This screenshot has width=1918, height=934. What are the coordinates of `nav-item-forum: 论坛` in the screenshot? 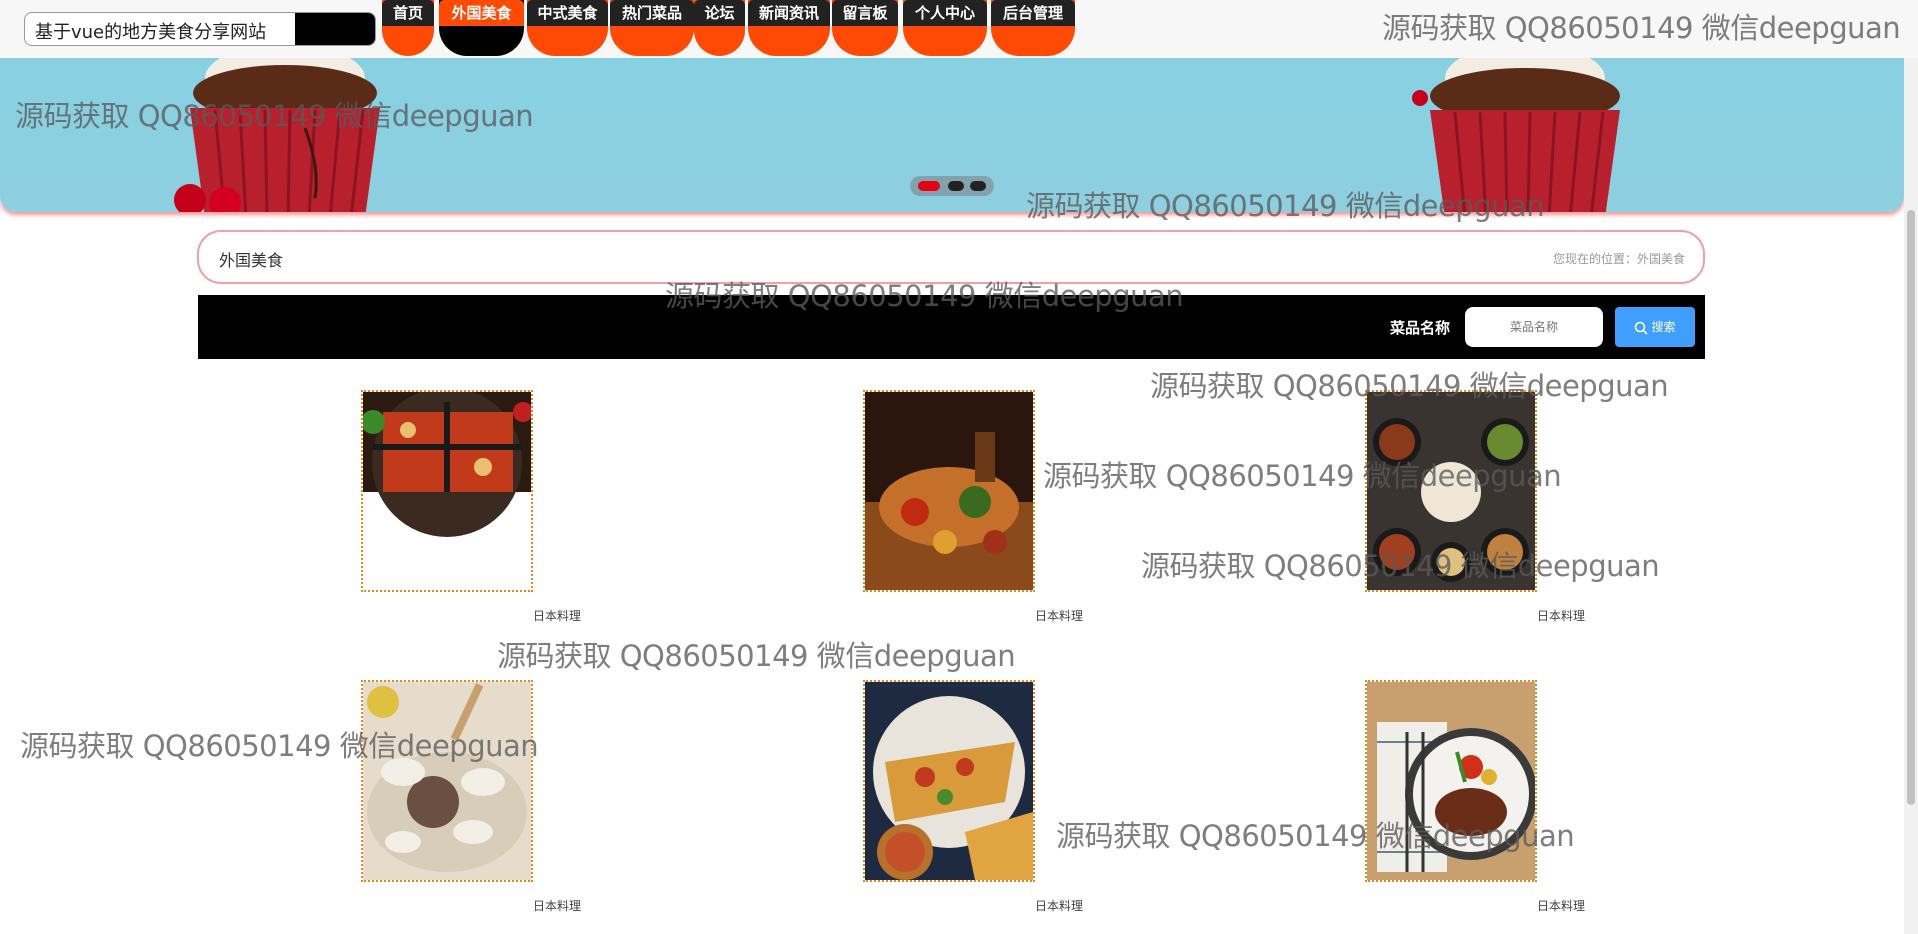 It's located at (719, 28).